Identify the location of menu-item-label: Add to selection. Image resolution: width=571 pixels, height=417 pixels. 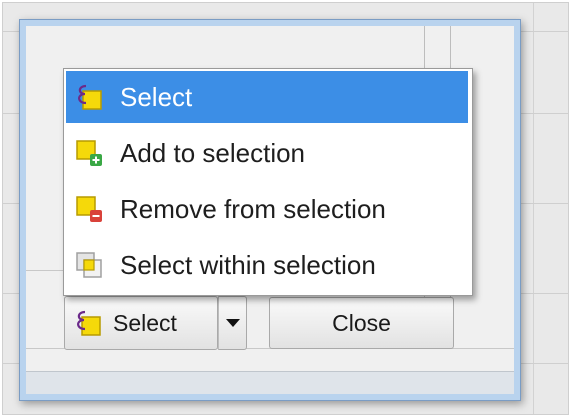
(213, 152).